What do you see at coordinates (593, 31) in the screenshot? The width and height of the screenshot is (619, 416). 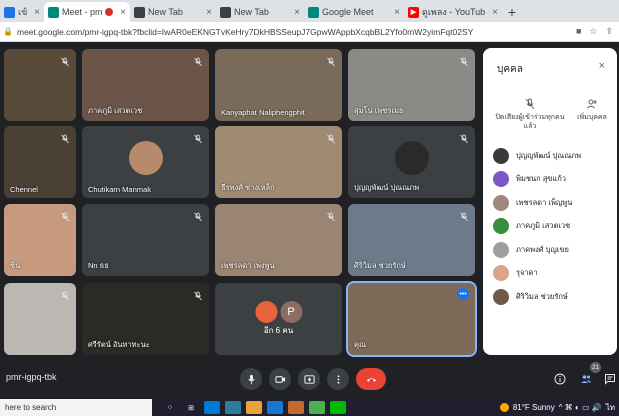 I see `bookmark-icon: ☆` at bounding box center [593, 31].